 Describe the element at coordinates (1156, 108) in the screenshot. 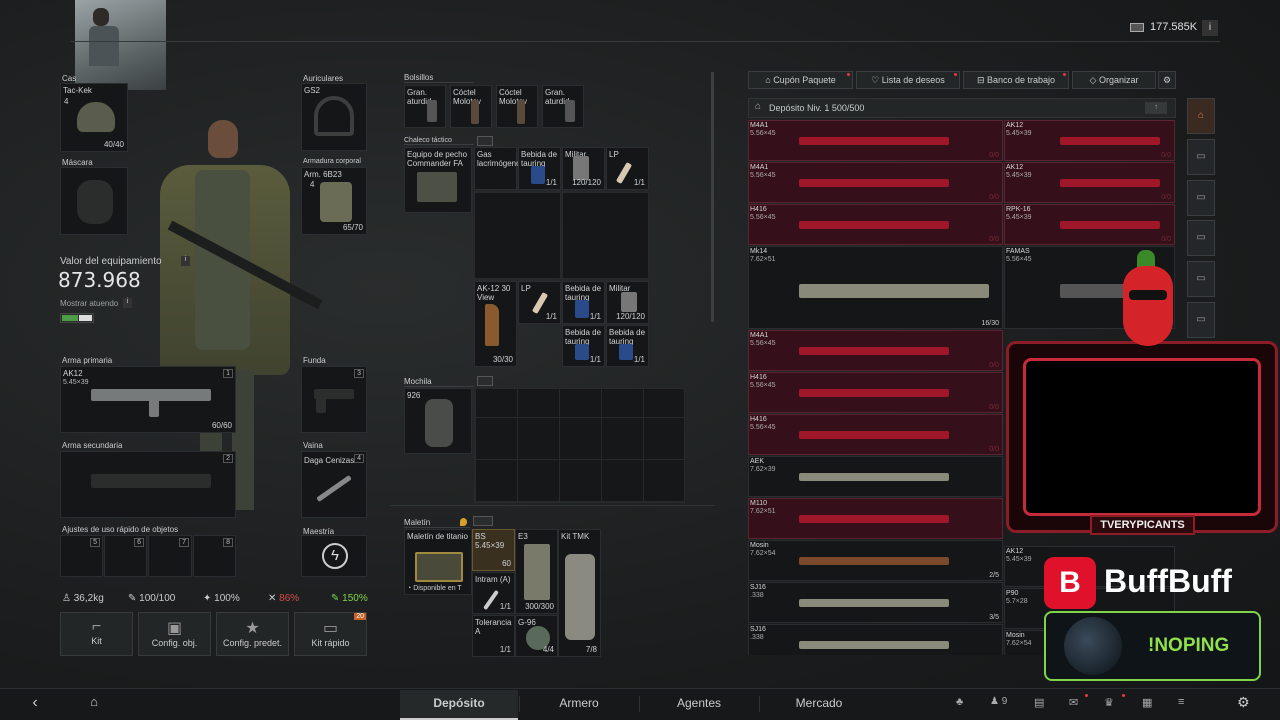

I see `stash-collapse-button: ↑` at that location.